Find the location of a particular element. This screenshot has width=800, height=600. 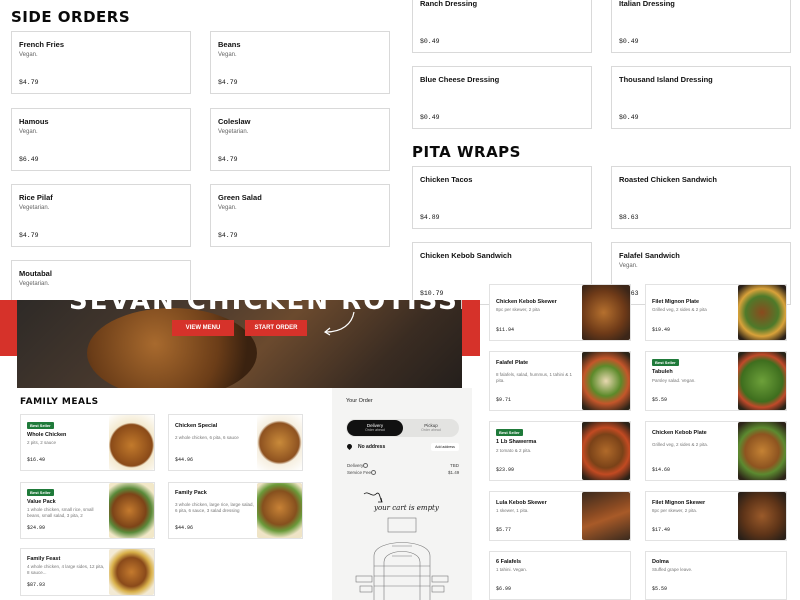

menu-item-ranch-dressing: Ranch Dressing $0.49 is located at coordinates (502, 26).